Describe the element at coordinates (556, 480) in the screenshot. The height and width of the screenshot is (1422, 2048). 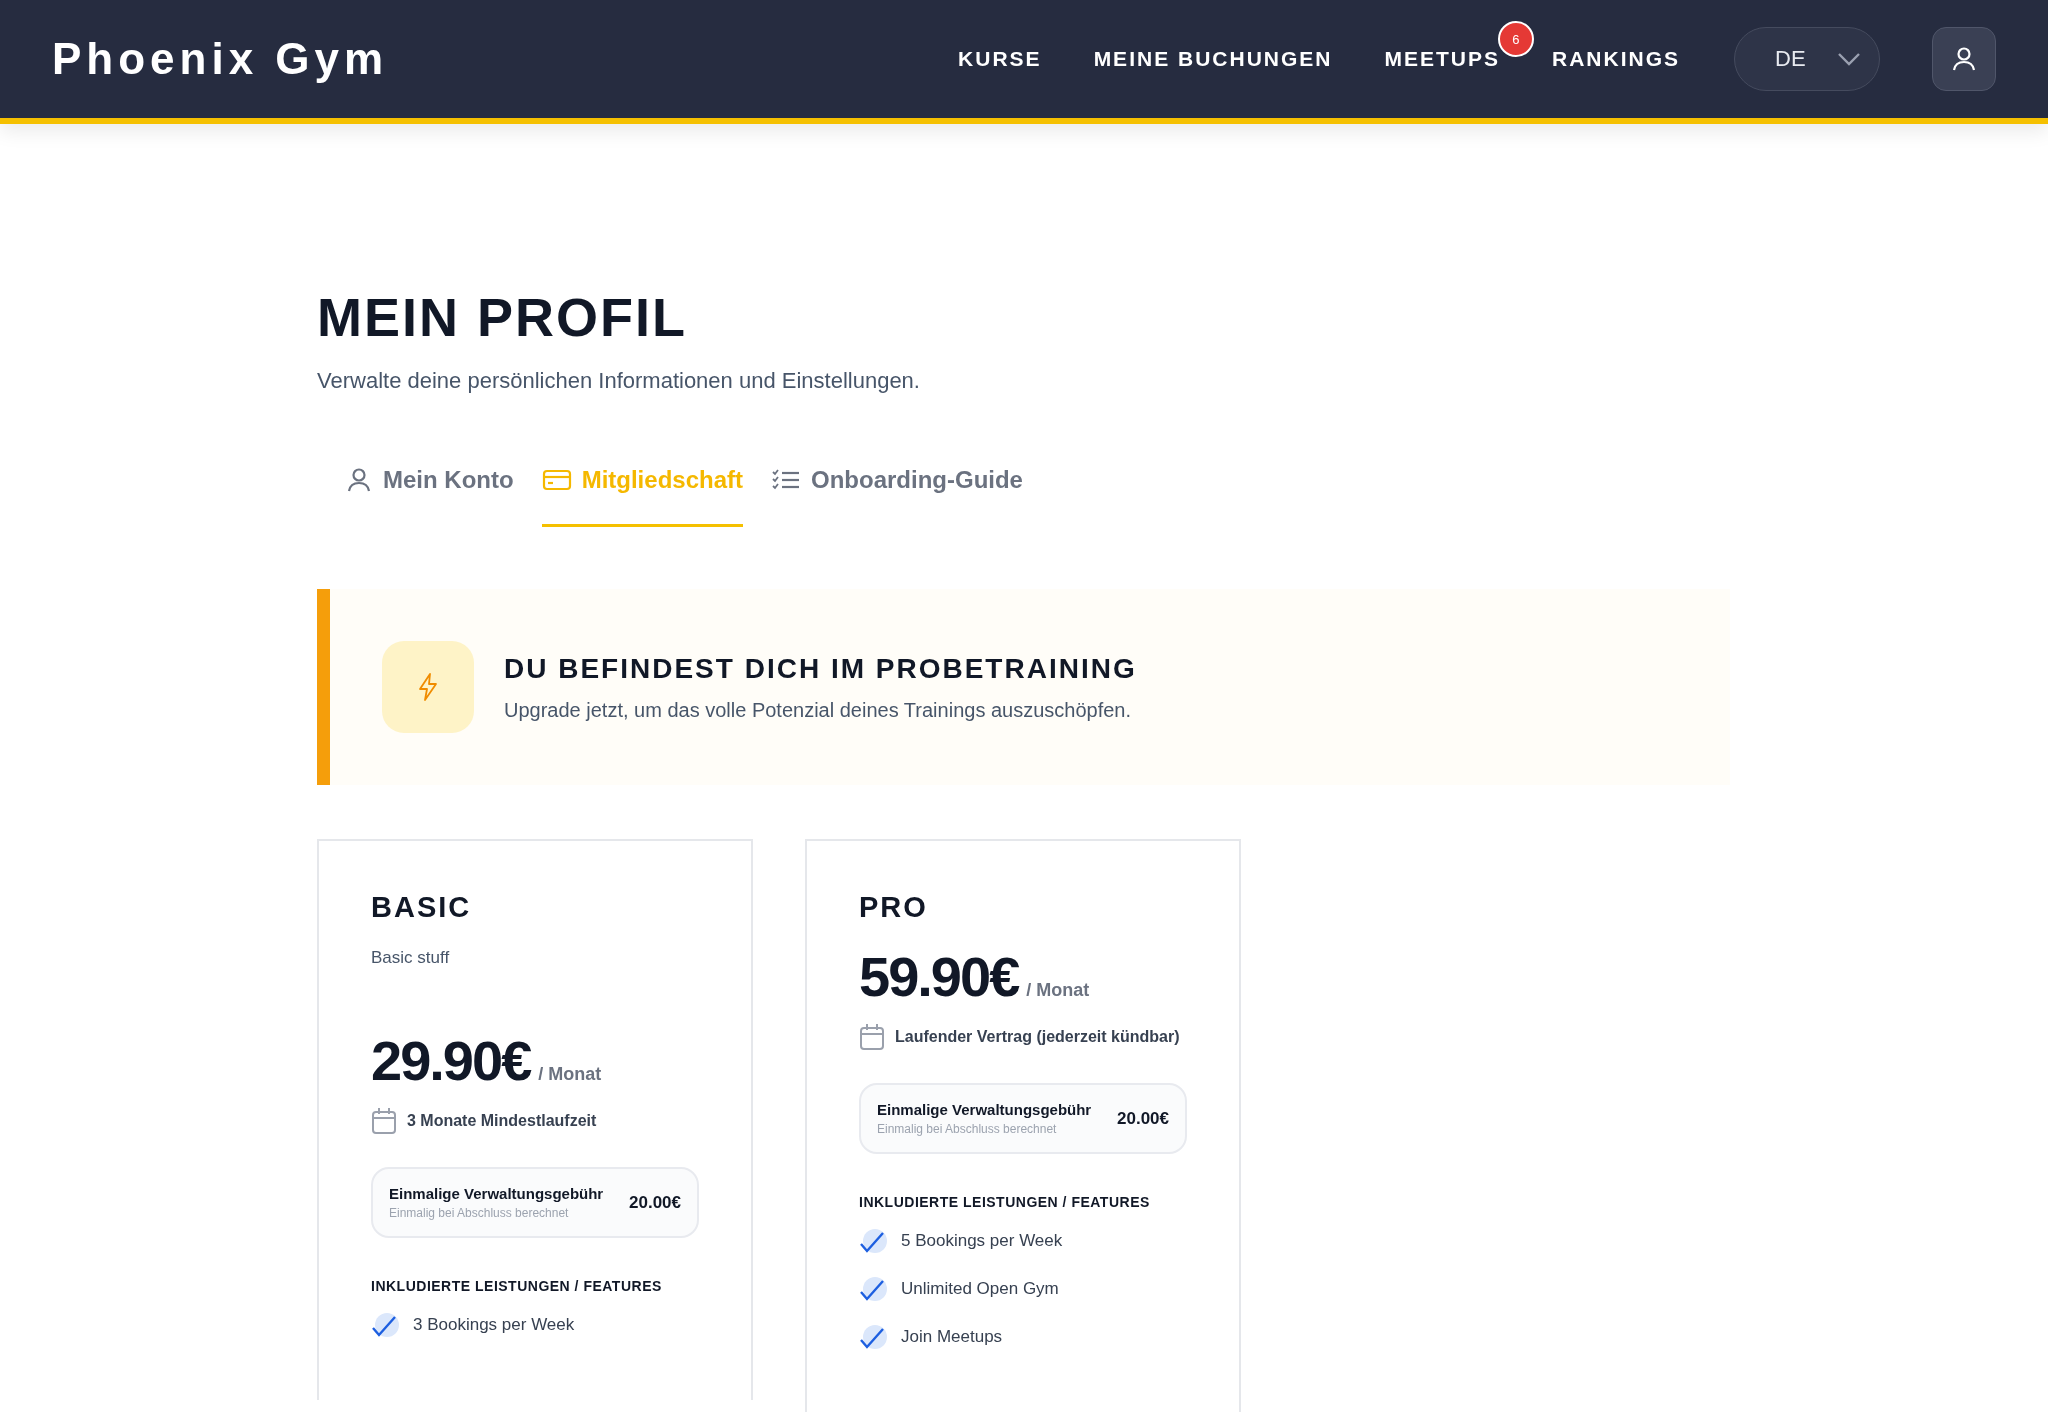
I see `credit-card-icon` at that location.